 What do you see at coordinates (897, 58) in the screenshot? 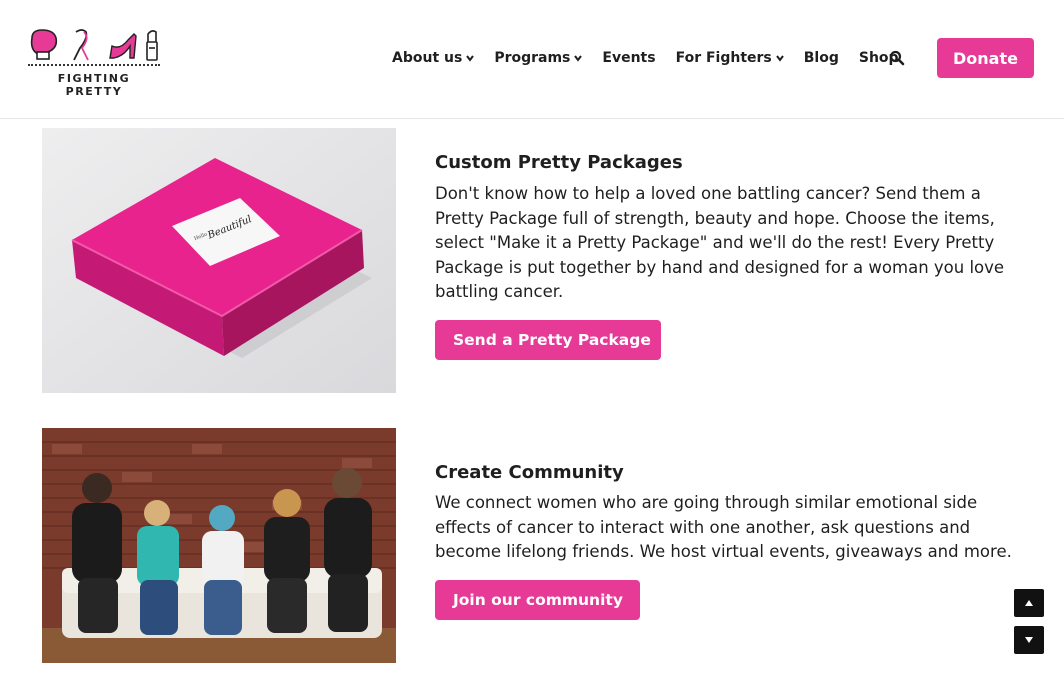
I see `search-icon` at bounding box center [897, 58].